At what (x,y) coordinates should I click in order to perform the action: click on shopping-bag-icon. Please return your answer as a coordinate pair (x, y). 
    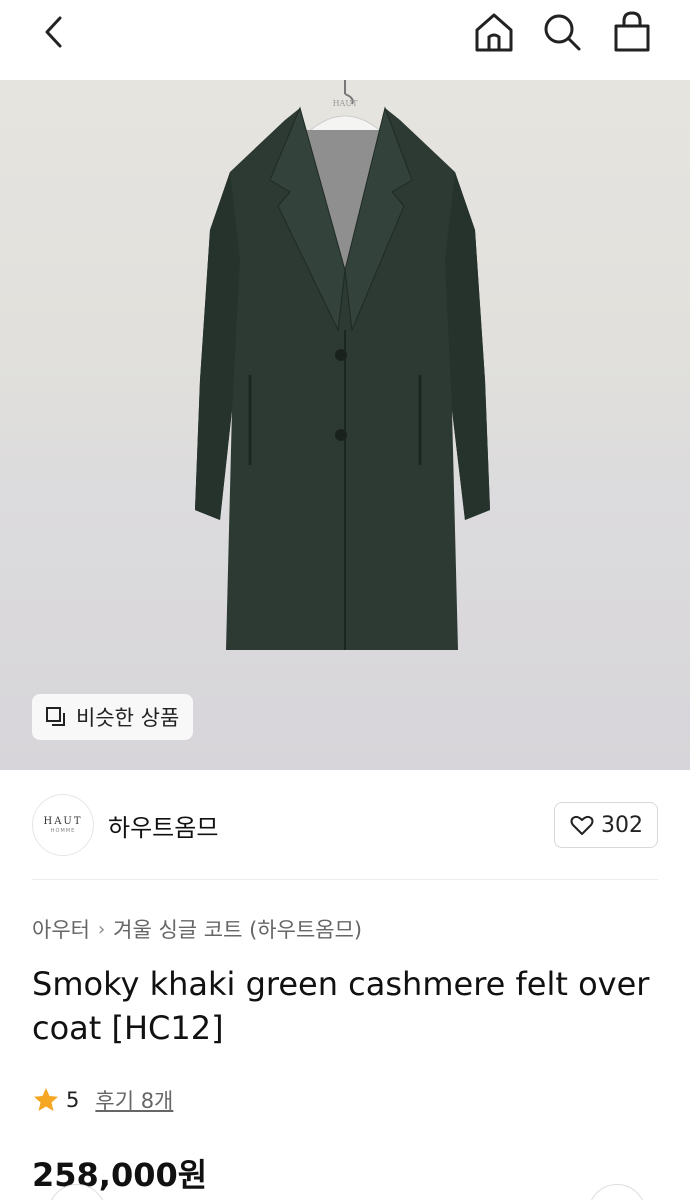
    Looking at the image, I should click on (632, 31).